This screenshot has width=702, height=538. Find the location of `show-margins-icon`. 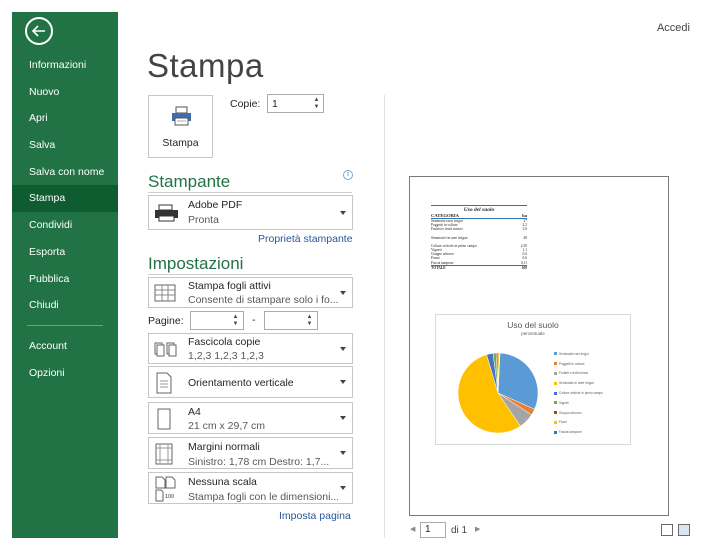

show-margins-icon is located at coordinates (667, 530).